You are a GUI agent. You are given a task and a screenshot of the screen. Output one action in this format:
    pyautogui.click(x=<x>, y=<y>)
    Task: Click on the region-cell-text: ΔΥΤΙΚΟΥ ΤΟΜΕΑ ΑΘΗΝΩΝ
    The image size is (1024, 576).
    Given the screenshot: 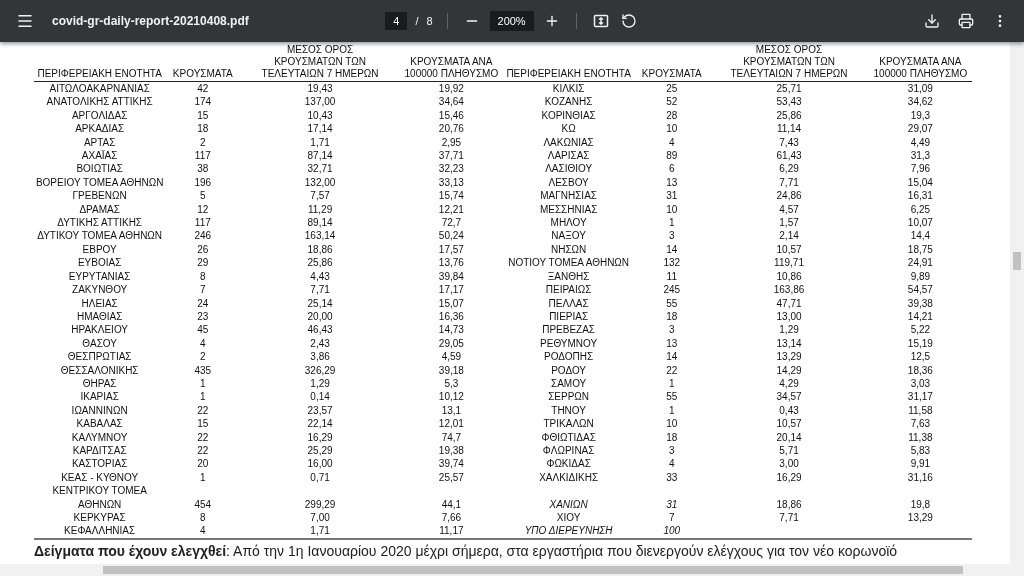 What is the action you would take?
    pyautogui.click(x=100, y=236)
    